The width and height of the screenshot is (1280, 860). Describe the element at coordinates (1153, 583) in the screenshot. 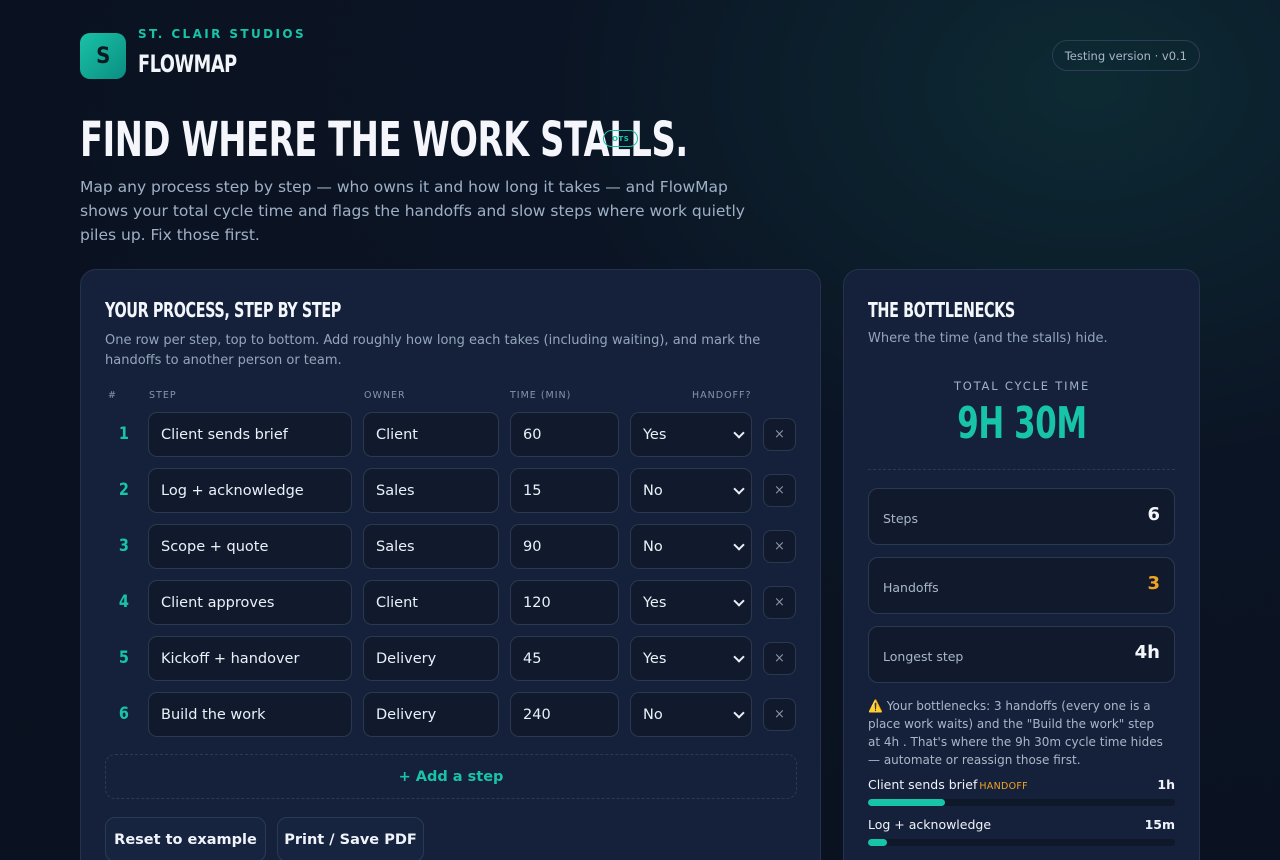

I see `stat-value: 3` at that location.